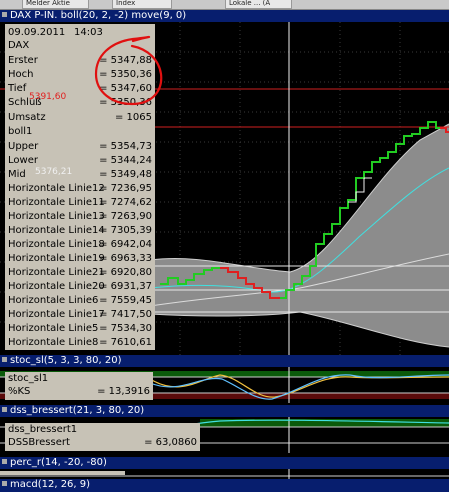 This screenshot has width=449, height=492. I want to click on boll-row: Horizontale Linie14 = 7305,39, so click(80, 230).